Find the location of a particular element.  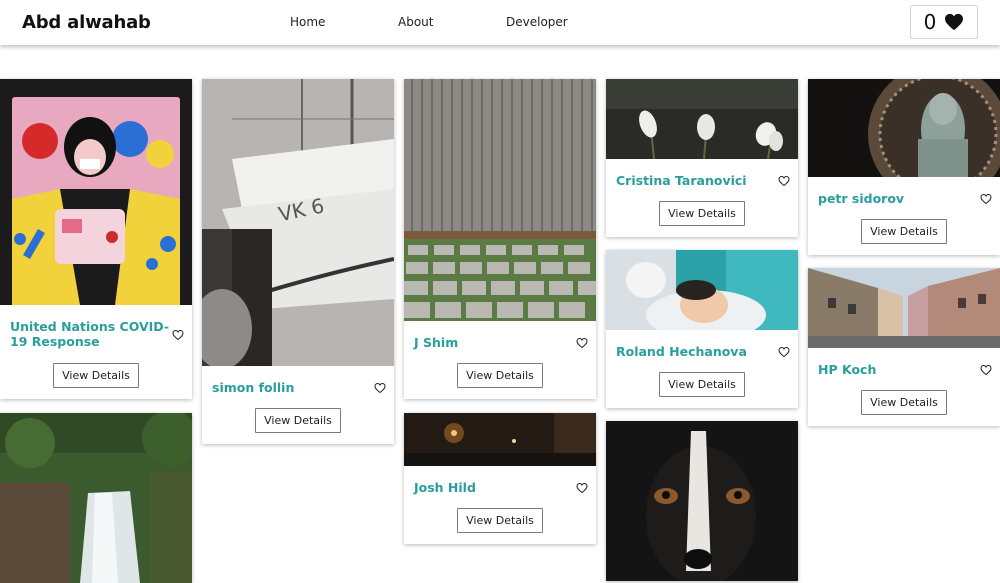

card-author-name: United Nations COVID-19 Response is located at coordinates (90, 334).